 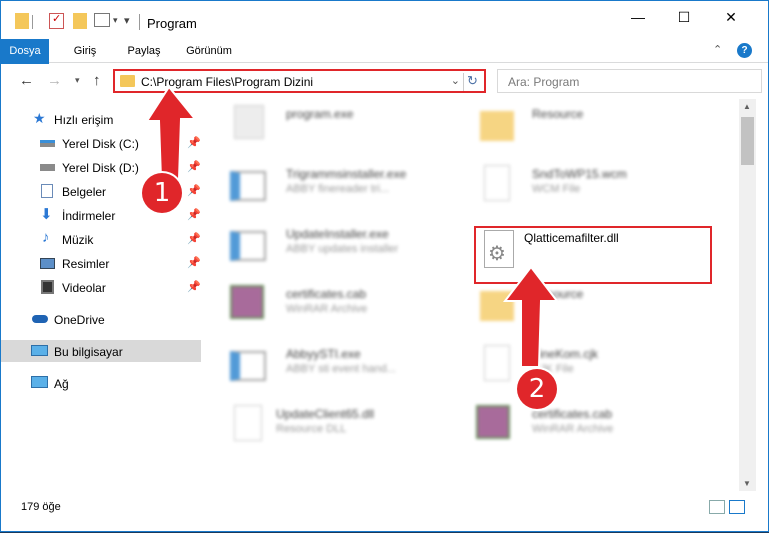 What do you see at coordinates (556, 189) in the screenshot?
I see `file-description: WCM File` at bounding box center [556, 189].